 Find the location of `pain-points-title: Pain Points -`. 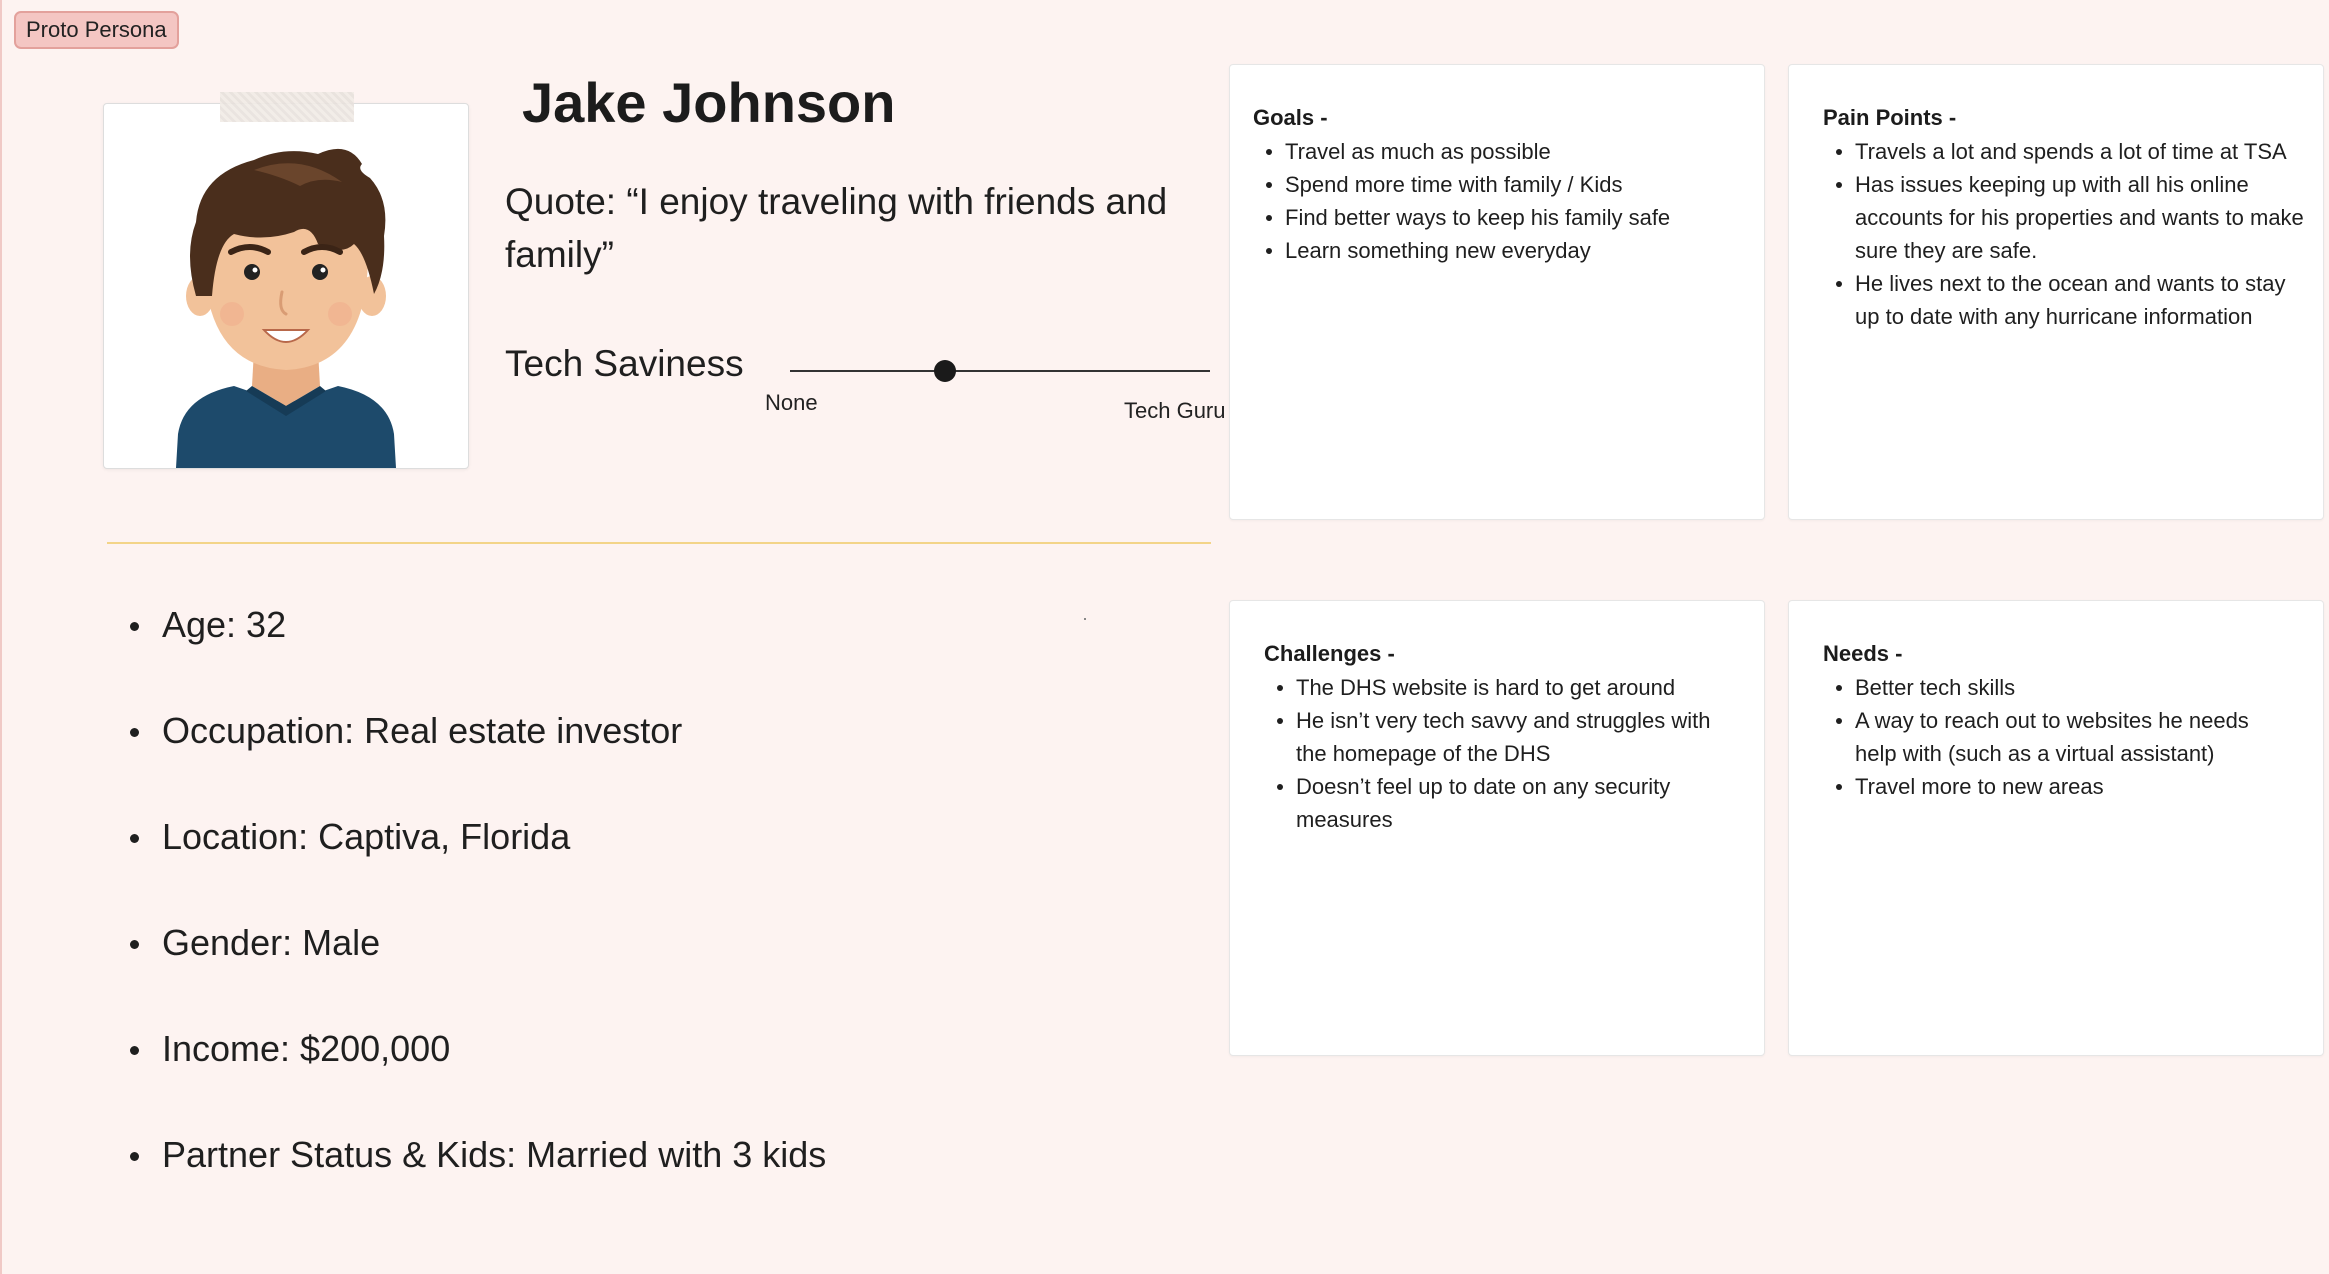

pain-points-title: Pain Points - is located at coordinates (1890, 117).